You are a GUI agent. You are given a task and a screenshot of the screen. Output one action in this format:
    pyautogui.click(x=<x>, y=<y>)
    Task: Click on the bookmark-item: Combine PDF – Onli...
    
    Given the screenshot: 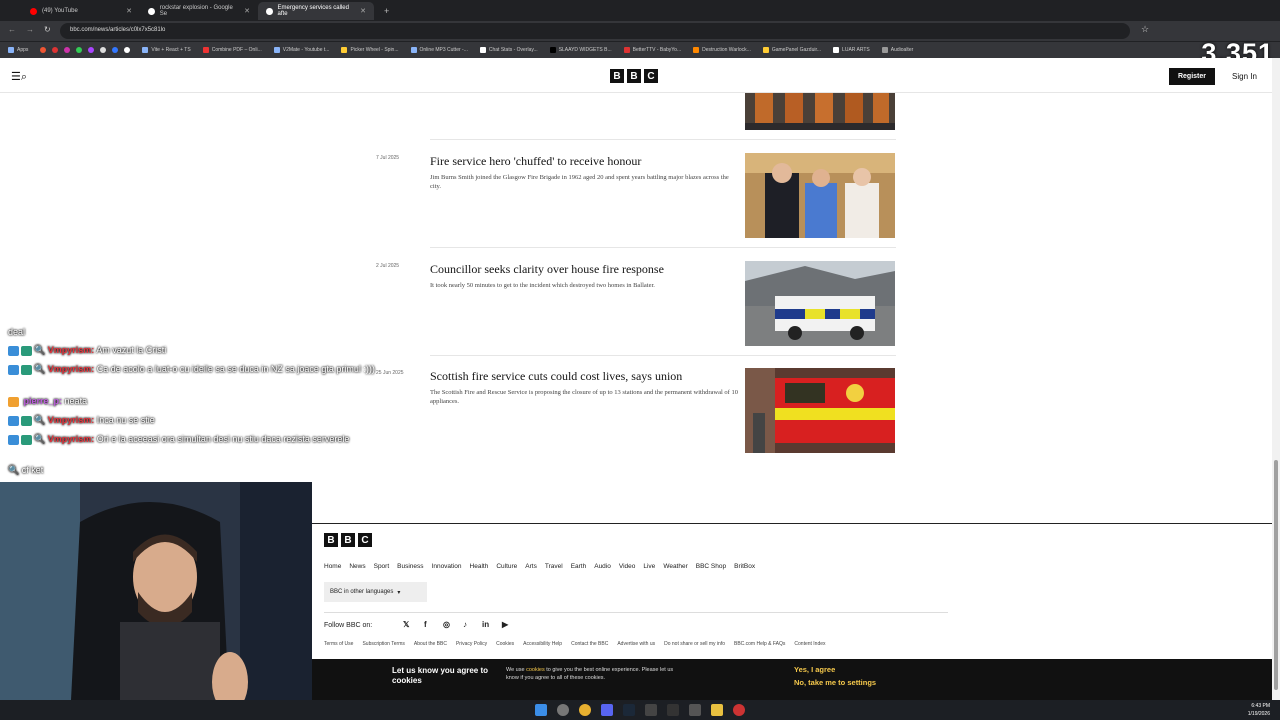 What is the action you would take?
    pyautogui.click(x=232, y=50)
    